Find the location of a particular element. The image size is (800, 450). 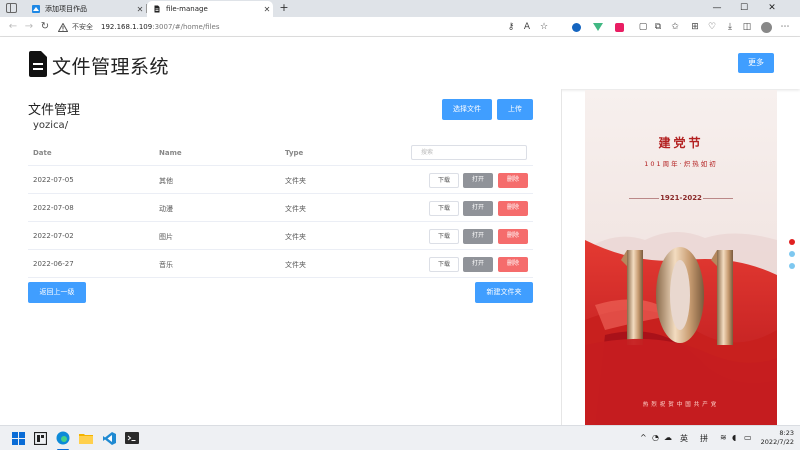

address-bar: 不安全 192.168.1.109:3007/#/home/files is located at coordinates (310, 27).